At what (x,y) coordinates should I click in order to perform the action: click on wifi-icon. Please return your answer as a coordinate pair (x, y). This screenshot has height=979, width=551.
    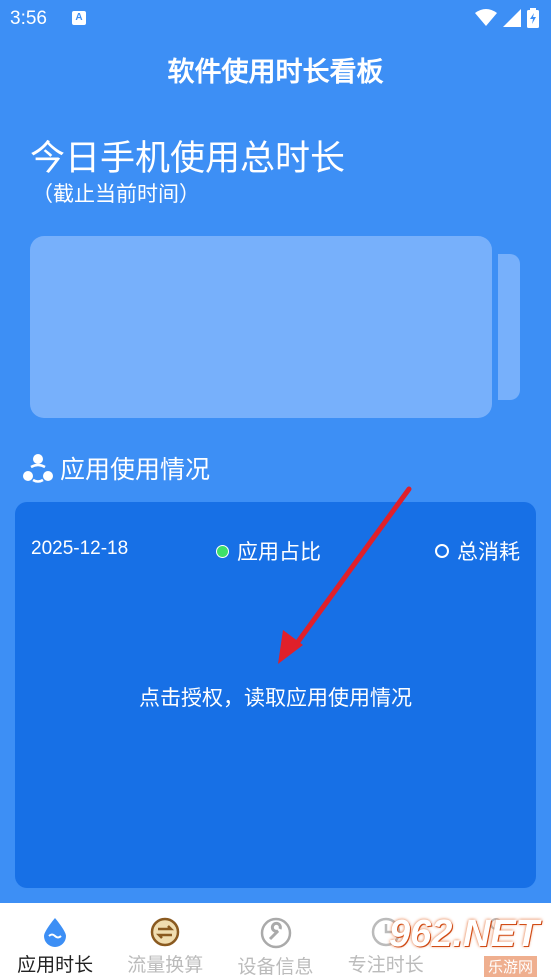
    Looking at the image, I should click on (486, 17).